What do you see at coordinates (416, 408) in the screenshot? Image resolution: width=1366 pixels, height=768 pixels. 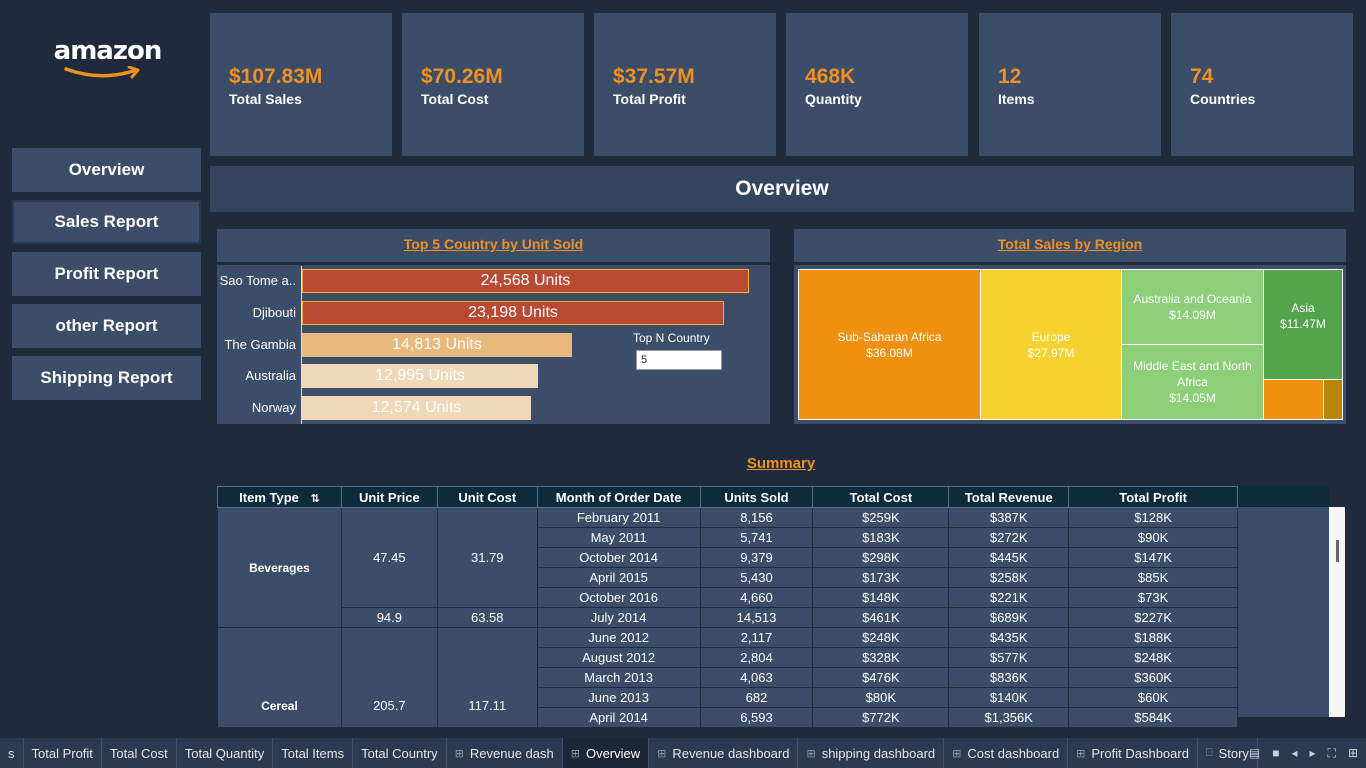 I see `bar: 12,574 Units` at bounding box center [416, 408].